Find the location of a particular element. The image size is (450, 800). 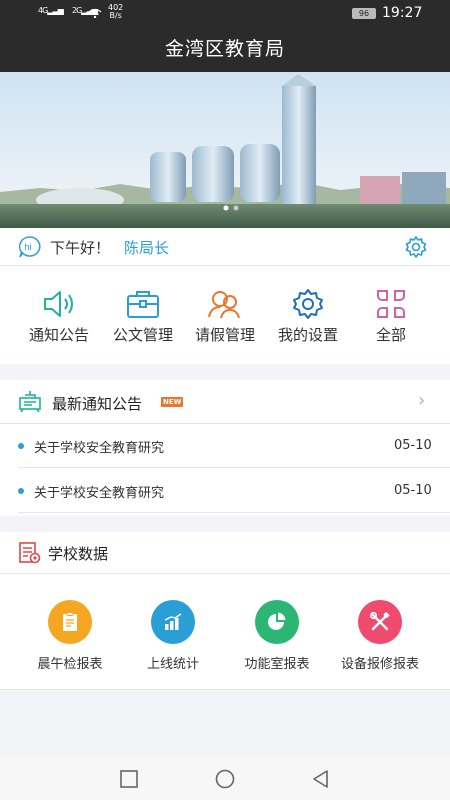

school-item-label: 设备报修报表 is located at coordinates (379, 664).